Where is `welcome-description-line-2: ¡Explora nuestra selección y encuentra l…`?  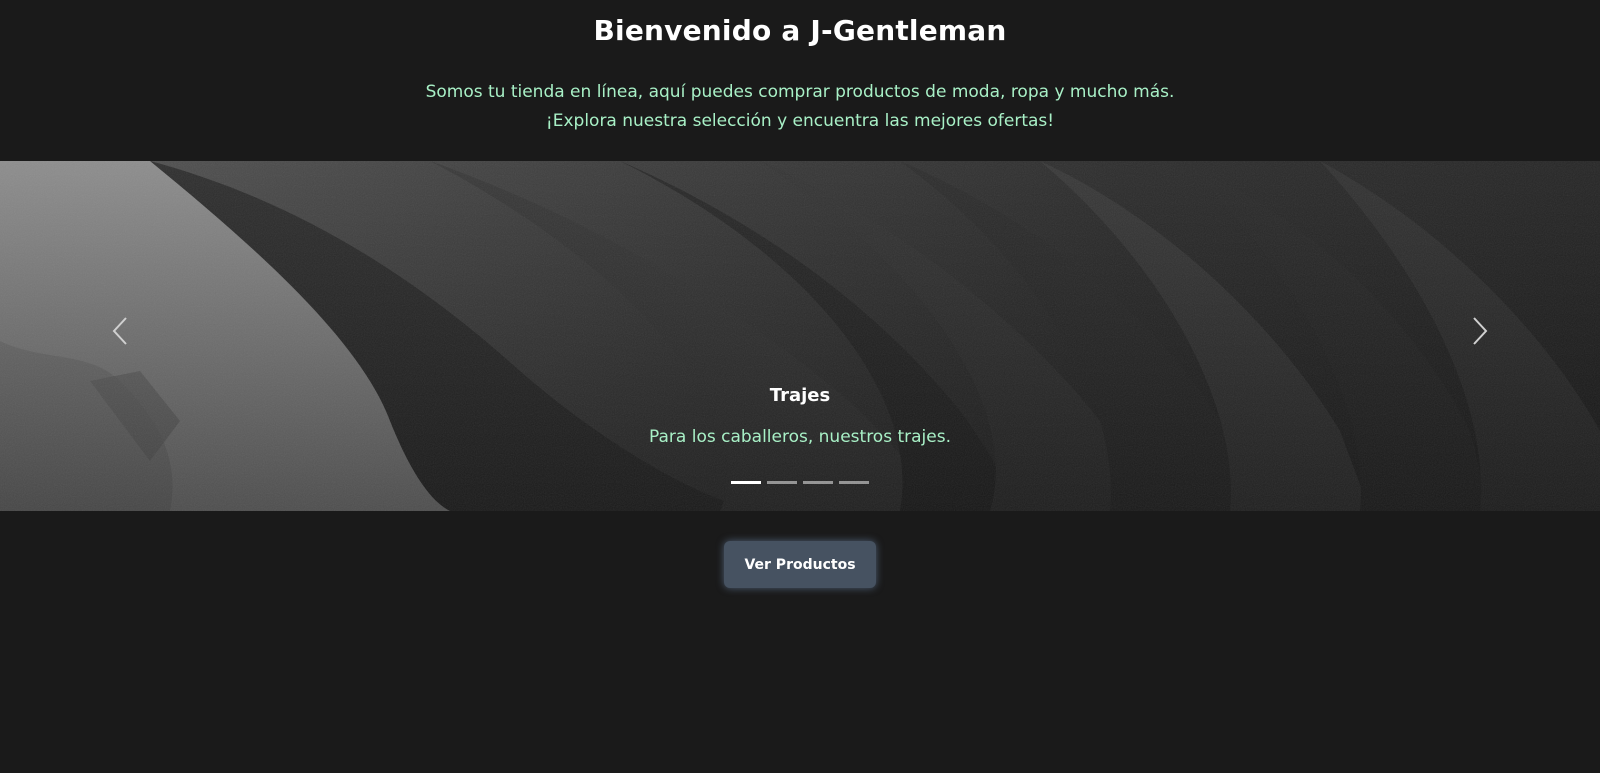 welcome-description-line-2: ¡Explora nuestra selección y encuentra l… is located at coordinates (800, 121).